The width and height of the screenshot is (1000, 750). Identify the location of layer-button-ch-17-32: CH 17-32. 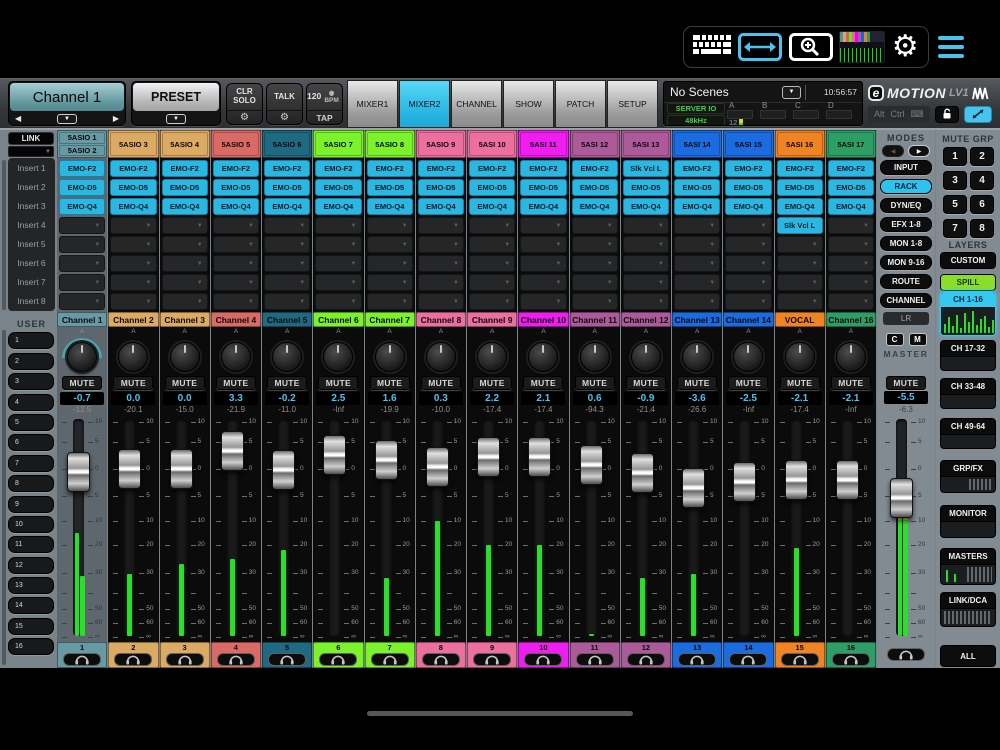
(968, 355).